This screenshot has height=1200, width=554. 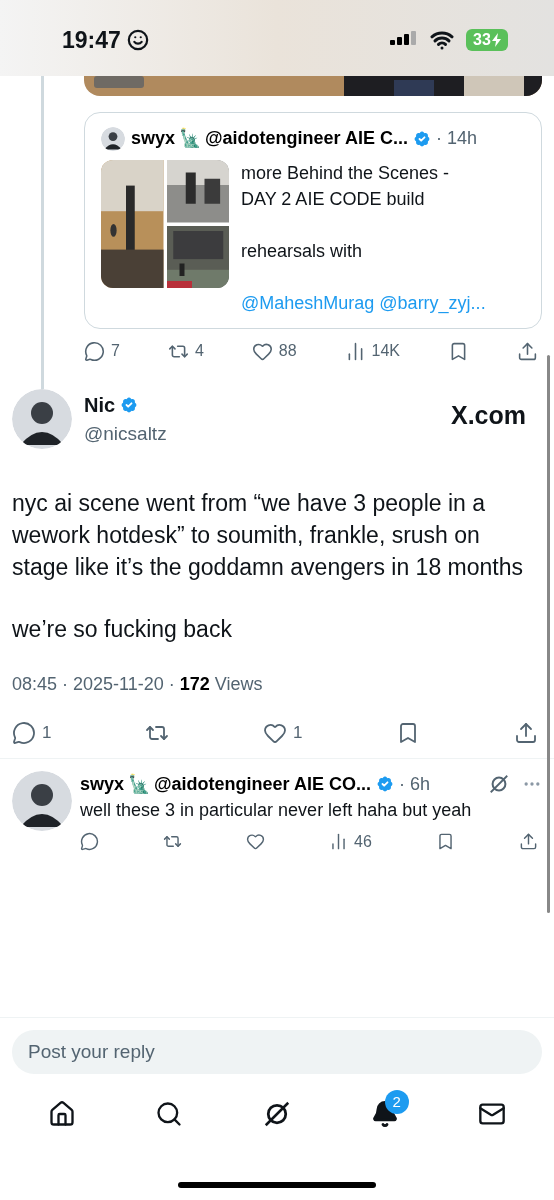 What do you see at coordinates (100, 405) in the screenshot?
I see `author-name: Nic` at bounding box center [100, 405].